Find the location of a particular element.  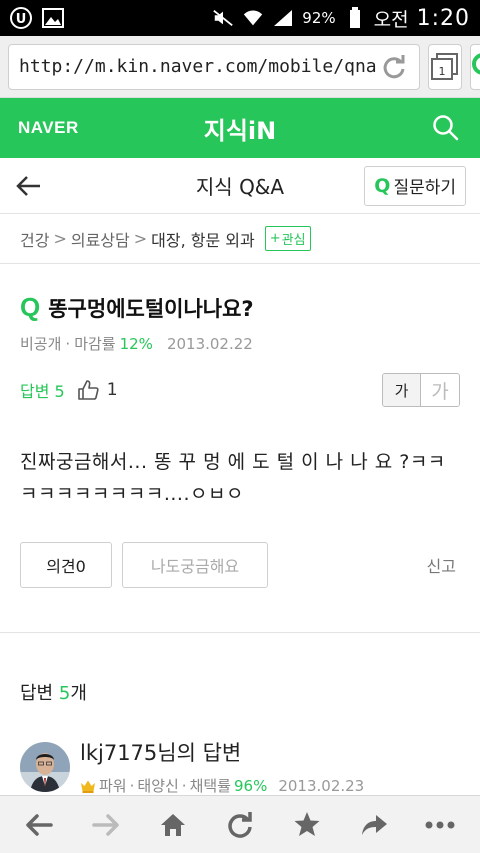

question-date: 2013.02.22 is located at coordinates (209, 343).